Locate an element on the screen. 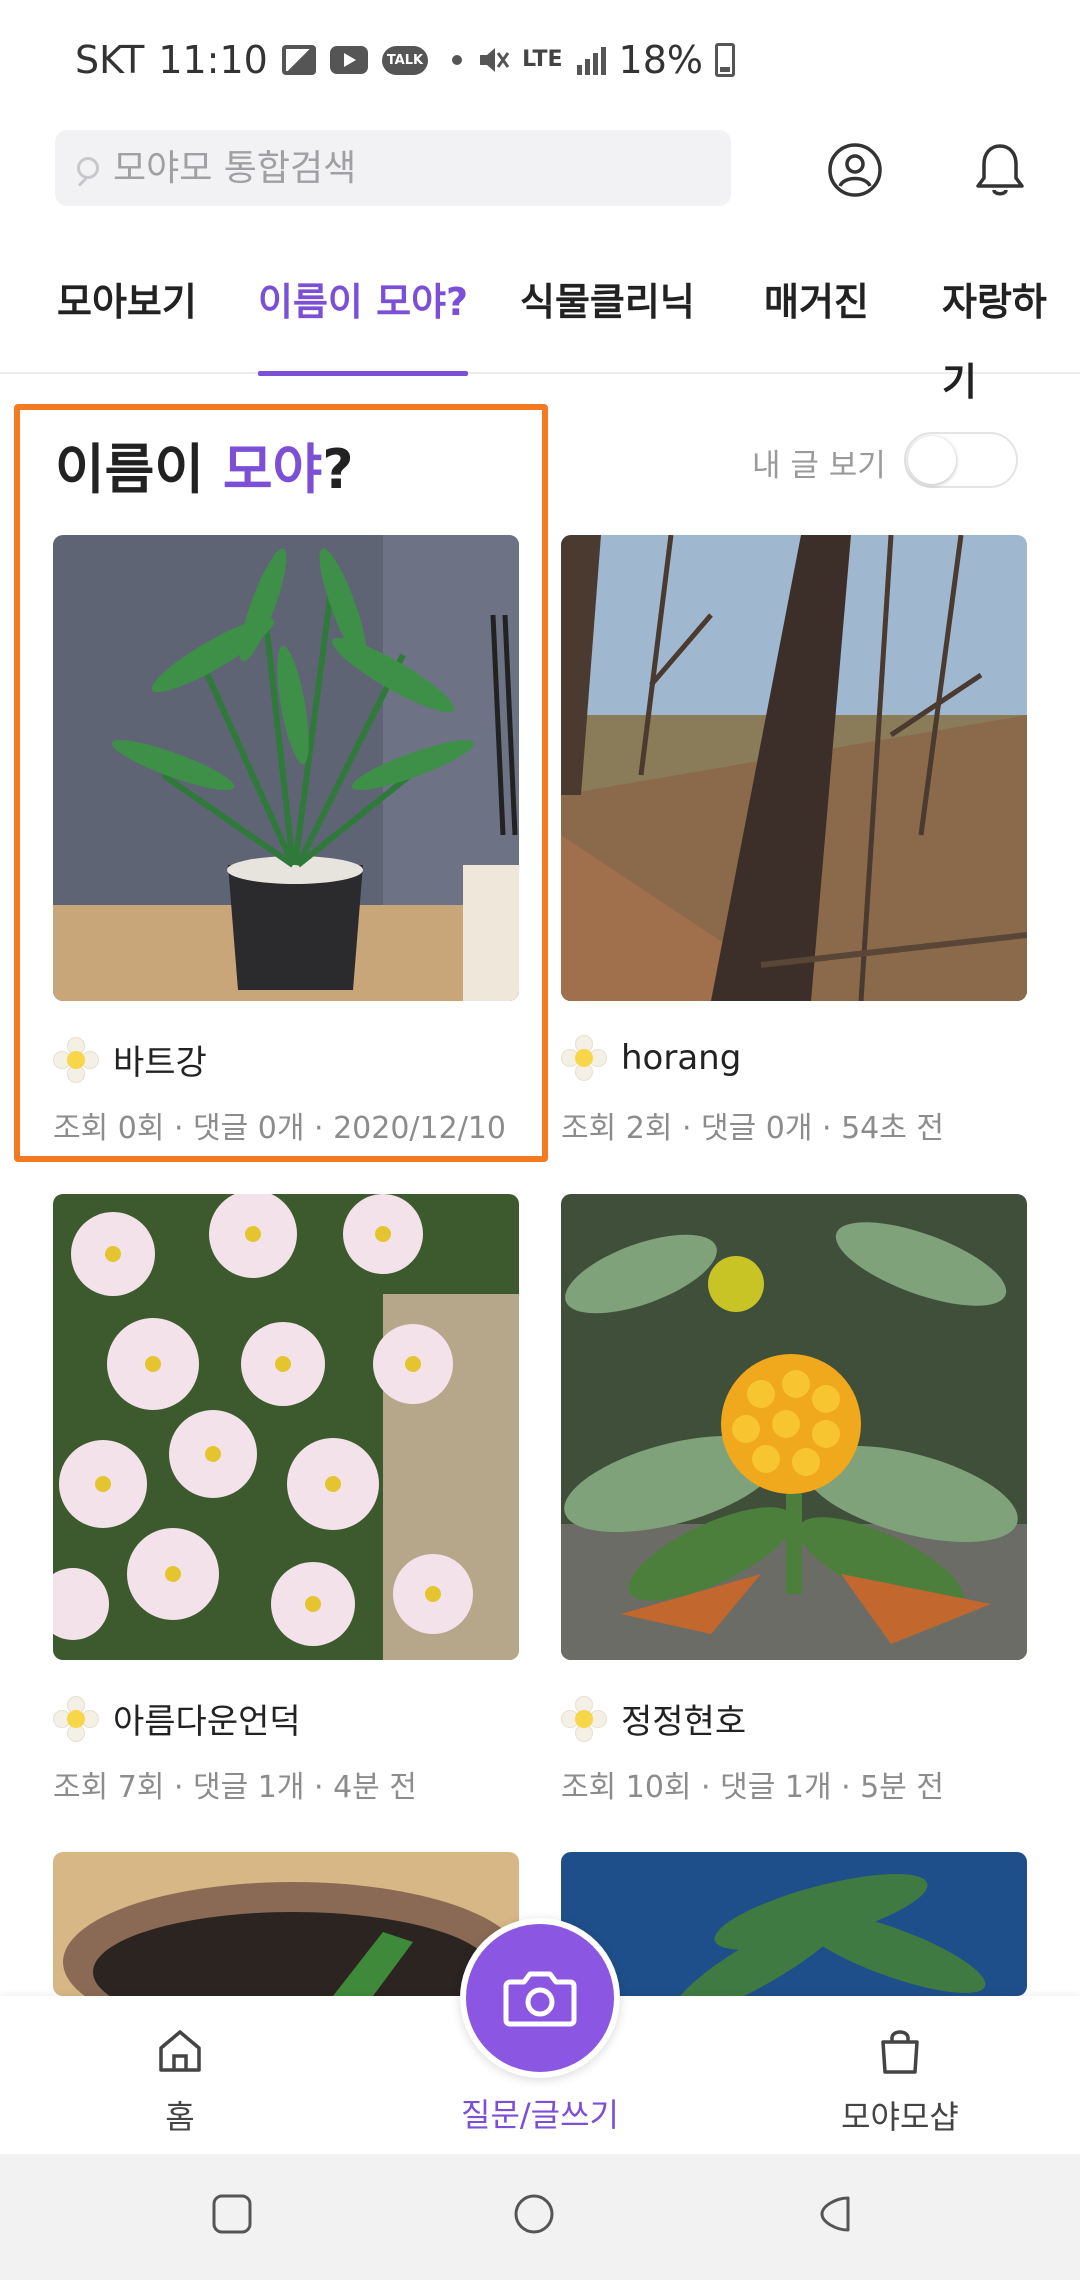 The image size is (1080, 2280). recent-apps-button is located at coordinates (235, 2217).